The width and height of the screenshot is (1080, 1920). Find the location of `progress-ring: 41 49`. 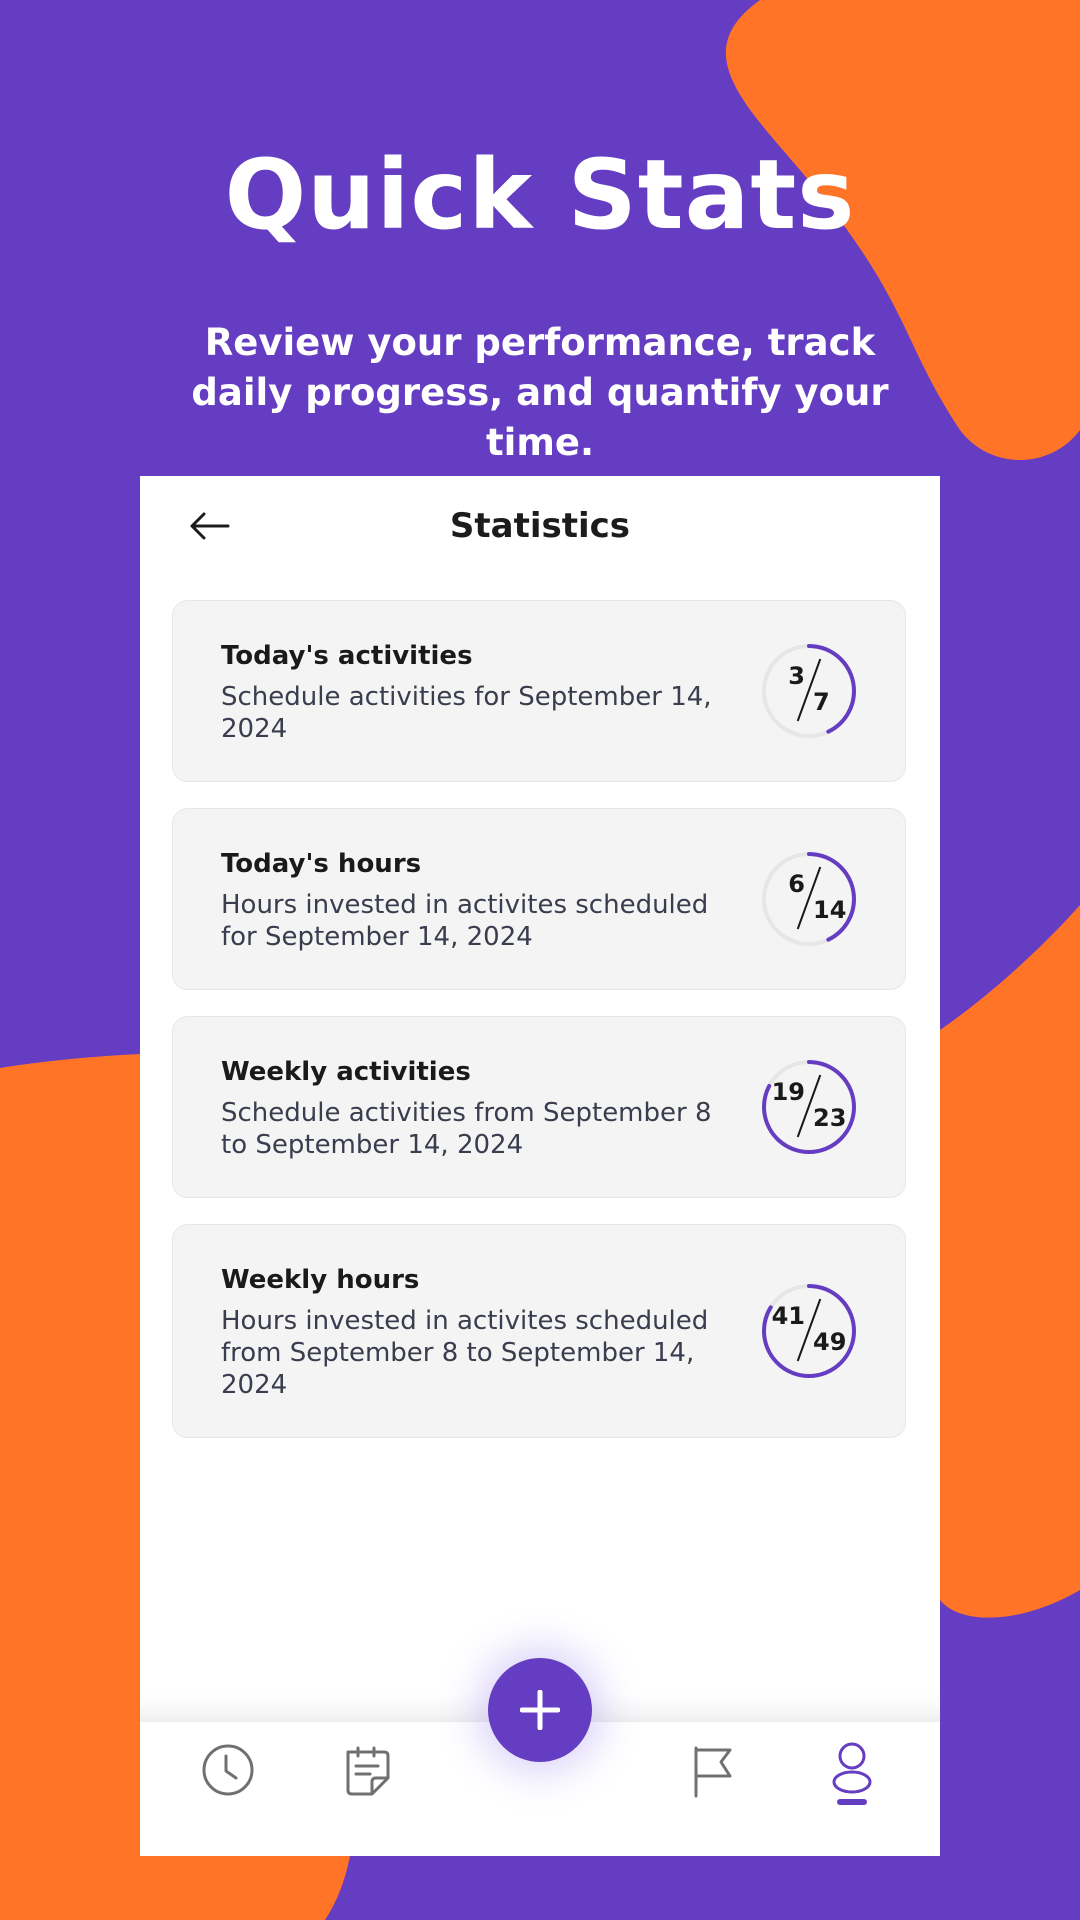

progress-ring: 41 49 is located at coordinates (809, 1331).